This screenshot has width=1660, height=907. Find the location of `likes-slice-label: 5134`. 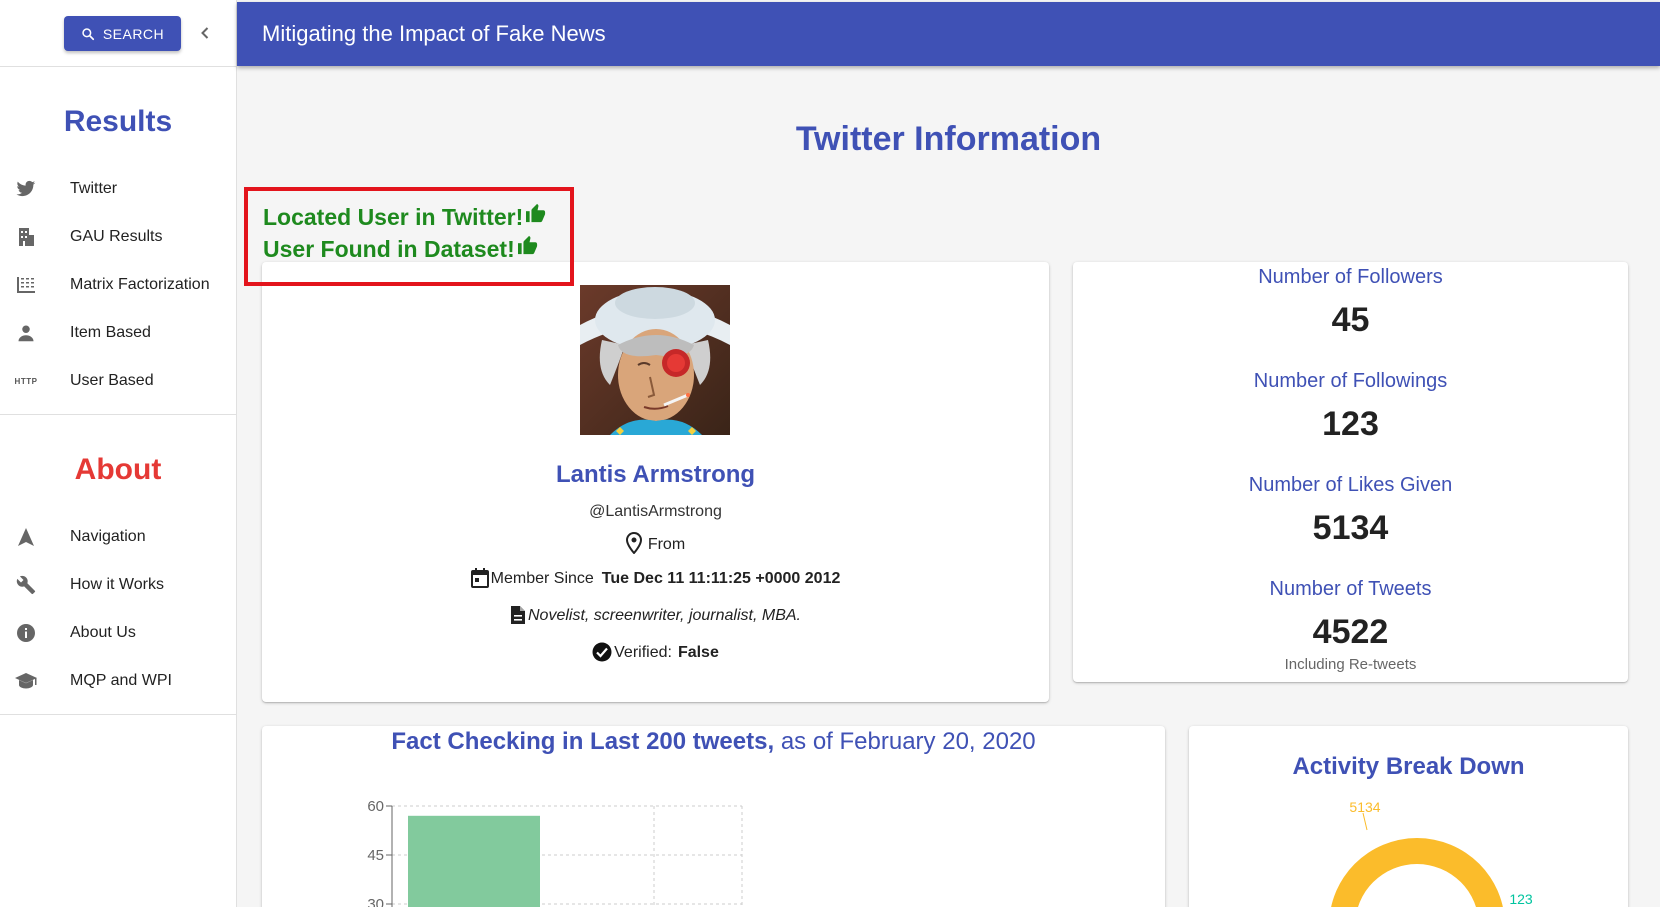

likes-slice-label: 5134 is located at coordinates (1364, 807).